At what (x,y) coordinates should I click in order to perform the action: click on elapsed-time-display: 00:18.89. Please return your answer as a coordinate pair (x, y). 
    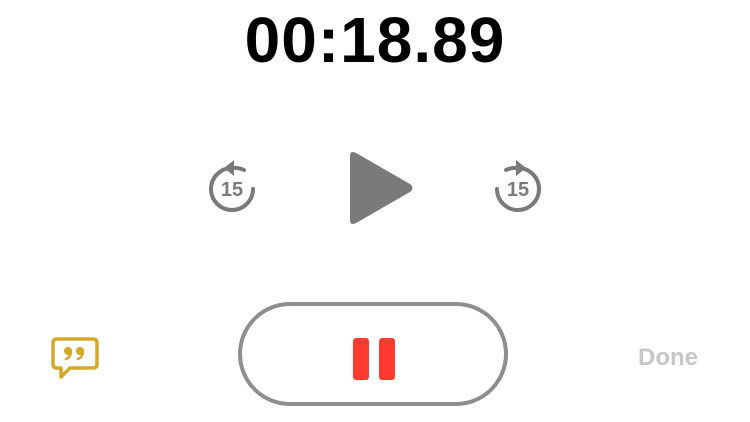
    Looking at the image, I should click on (375, 40).